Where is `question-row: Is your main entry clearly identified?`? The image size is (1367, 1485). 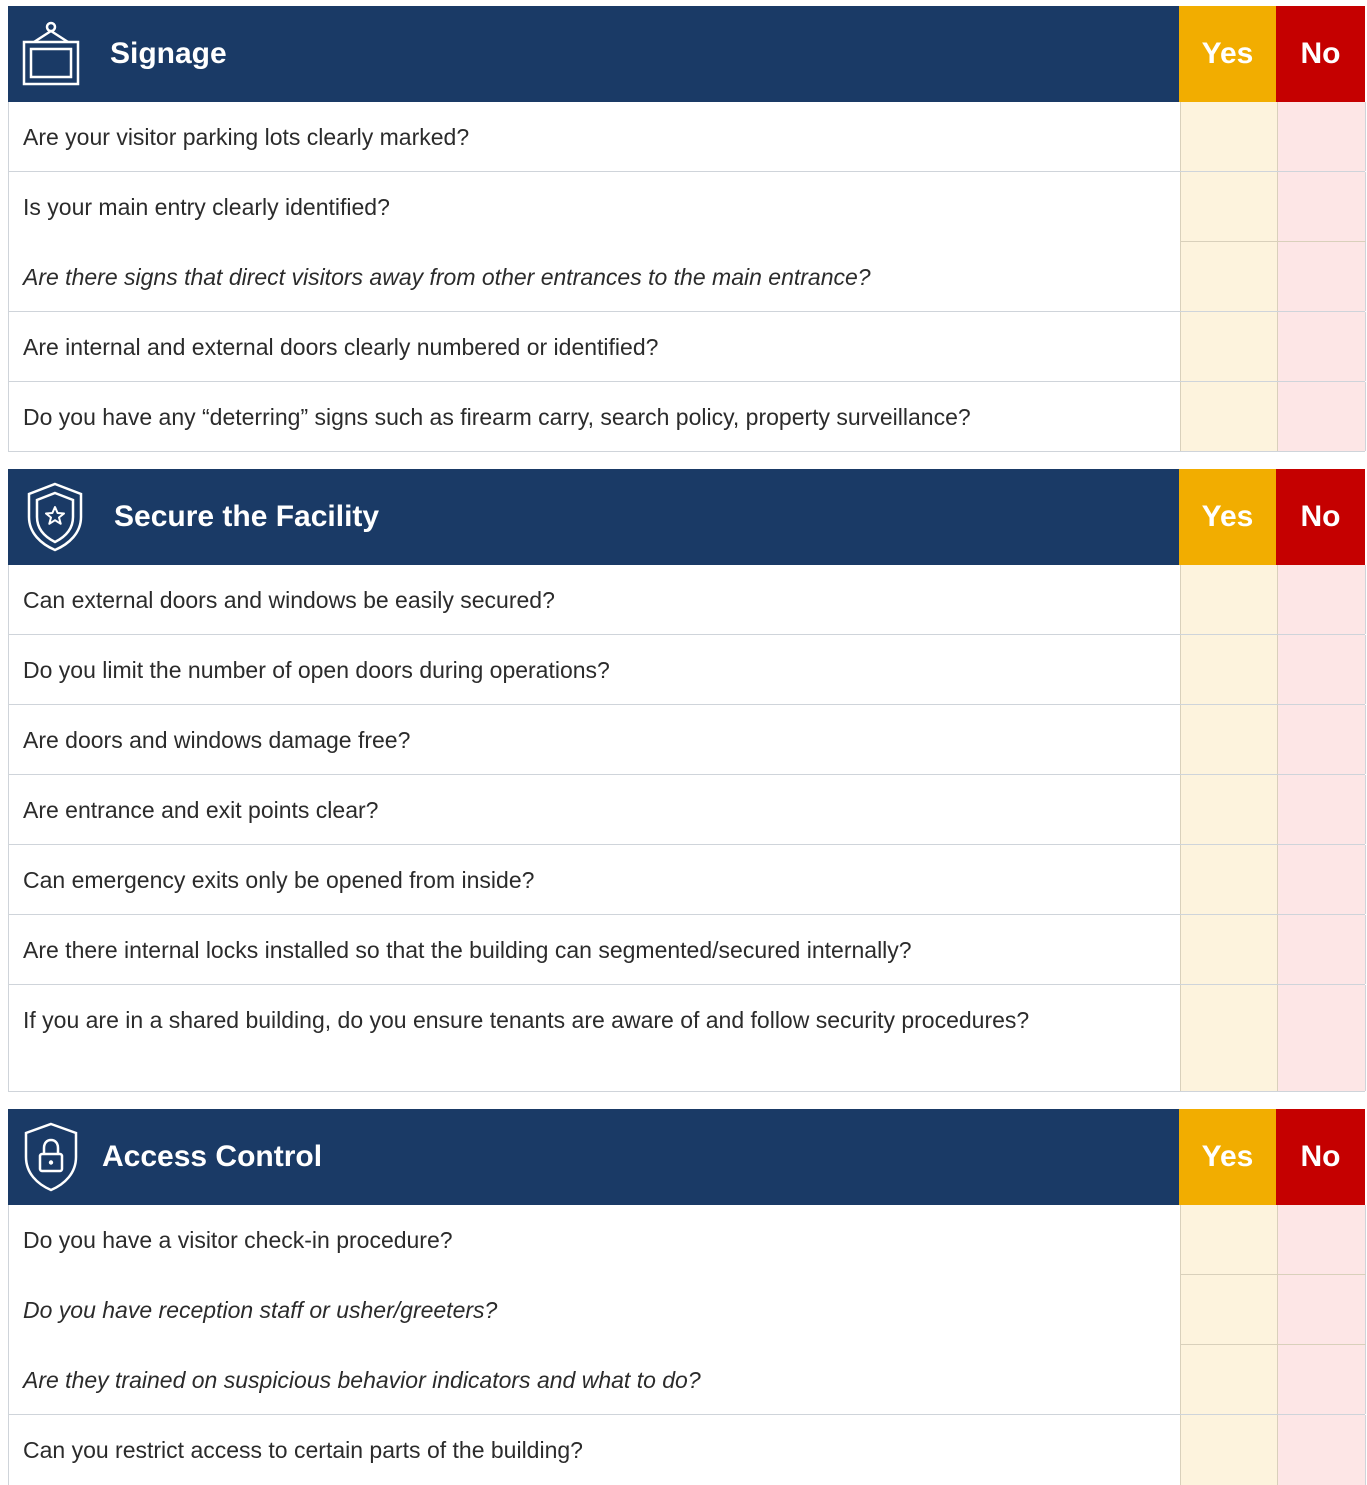
question-row: Is your main entry clearly identified? is located at coordinates (687, 207).